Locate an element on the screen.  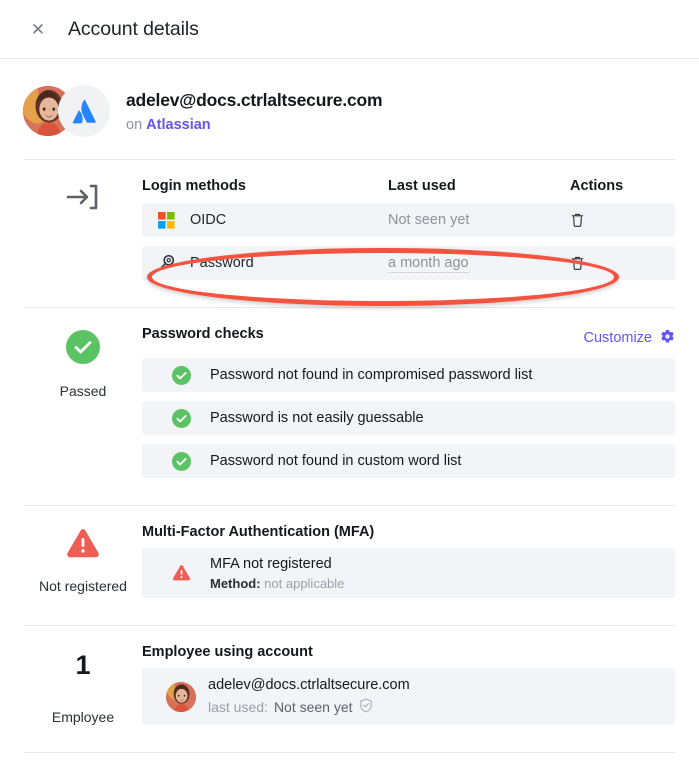
employee-count: 1 is located at coordinates (83, 665).